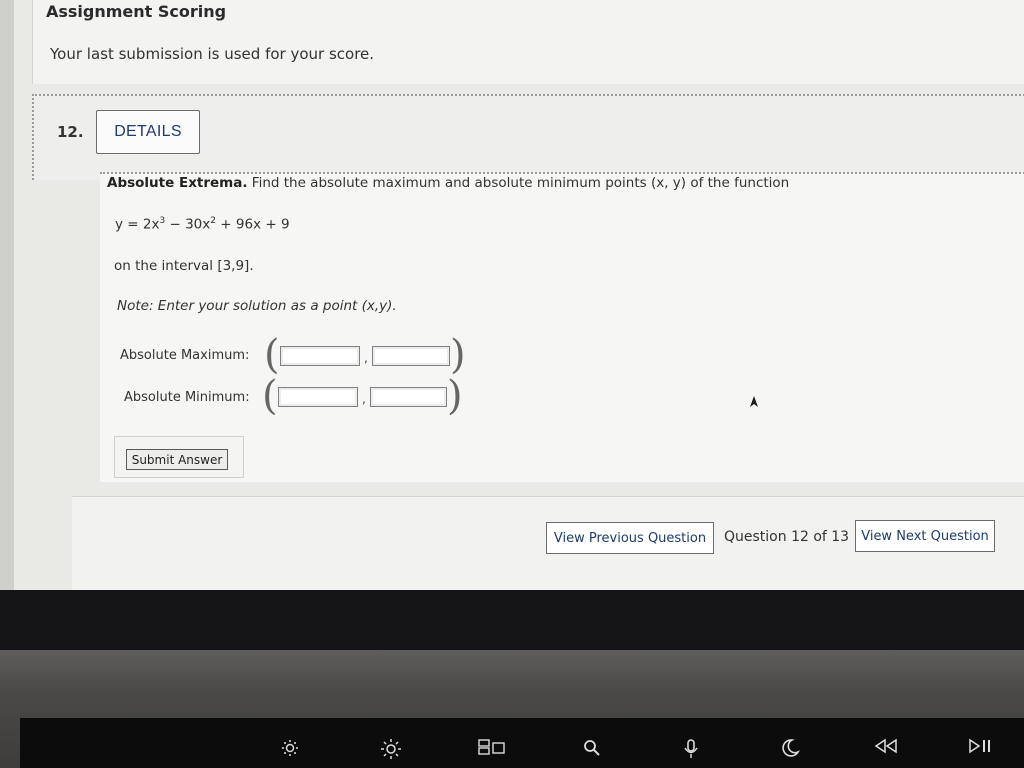 This screenshot has height=768, width=1024. What do you see at coordinates (187, 397) in the screenshot?
I see `absolute-minimum-label: Absolute Minimum:` at bounding box center [187, 397].